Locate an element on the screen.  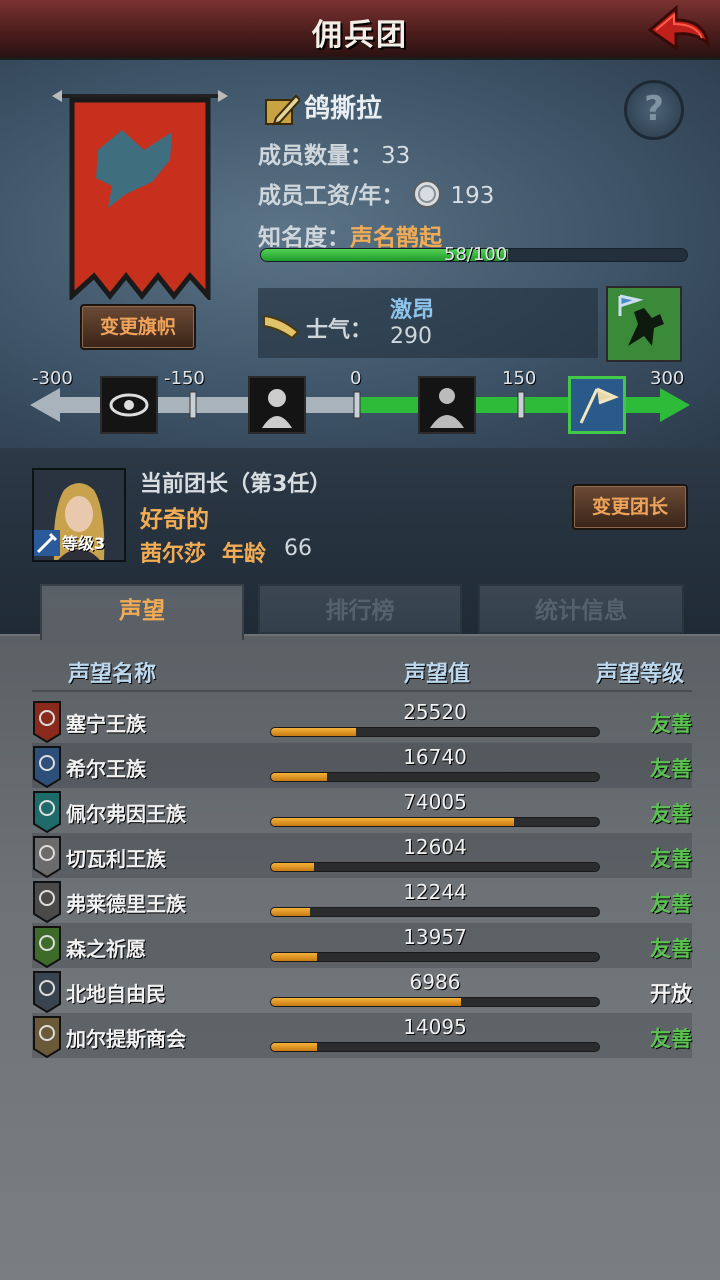
reputation-value: 12244 is located at coordinates (435, 892).